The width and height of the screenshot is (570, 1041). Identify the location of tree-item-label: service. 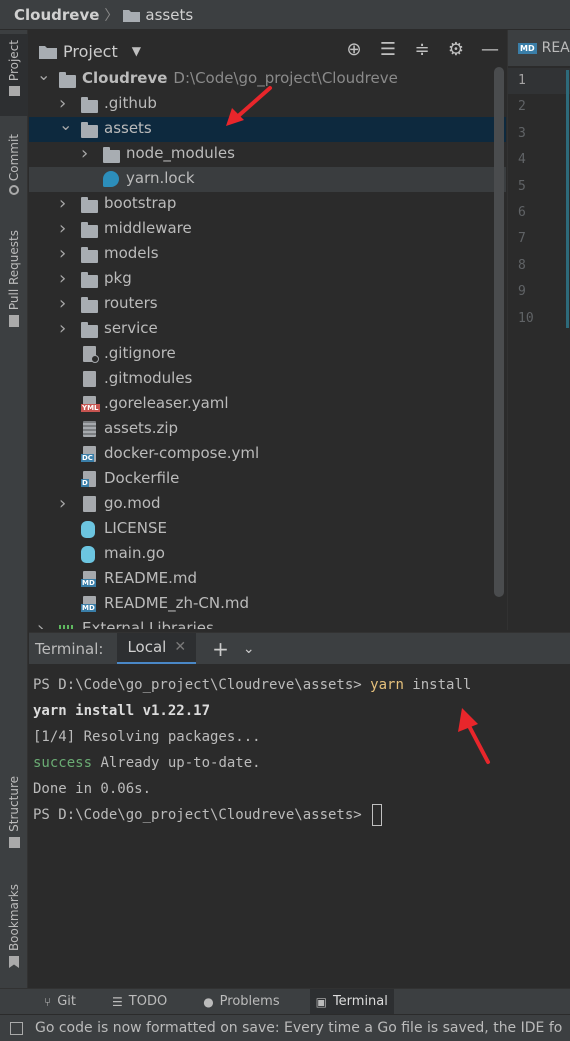
(131, 328).